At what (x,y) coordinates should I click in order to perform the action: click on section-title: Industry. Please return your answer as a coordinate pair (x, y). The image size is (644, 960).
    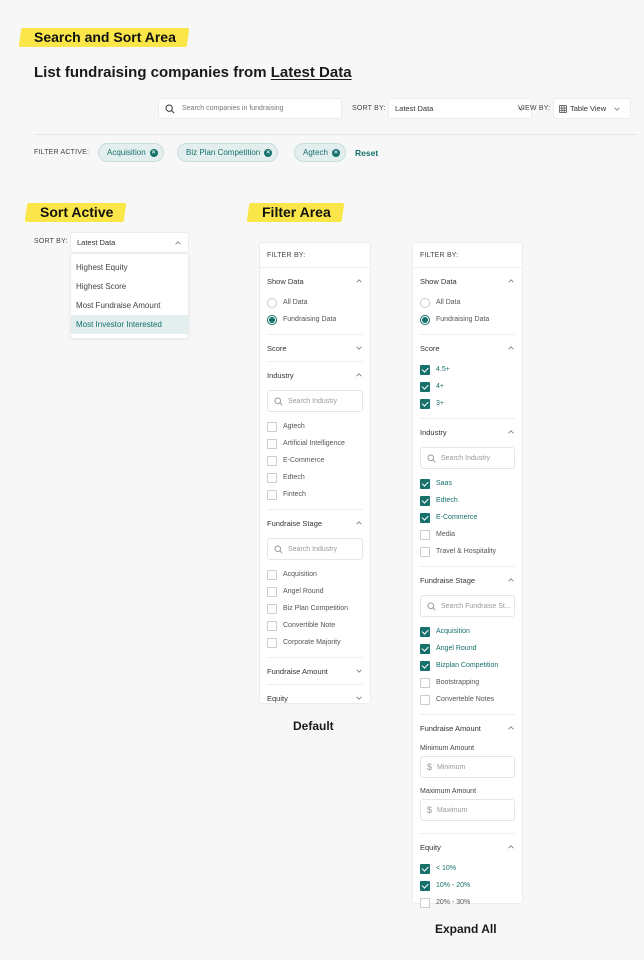
    Looking at the image, I should click on (280, 375).